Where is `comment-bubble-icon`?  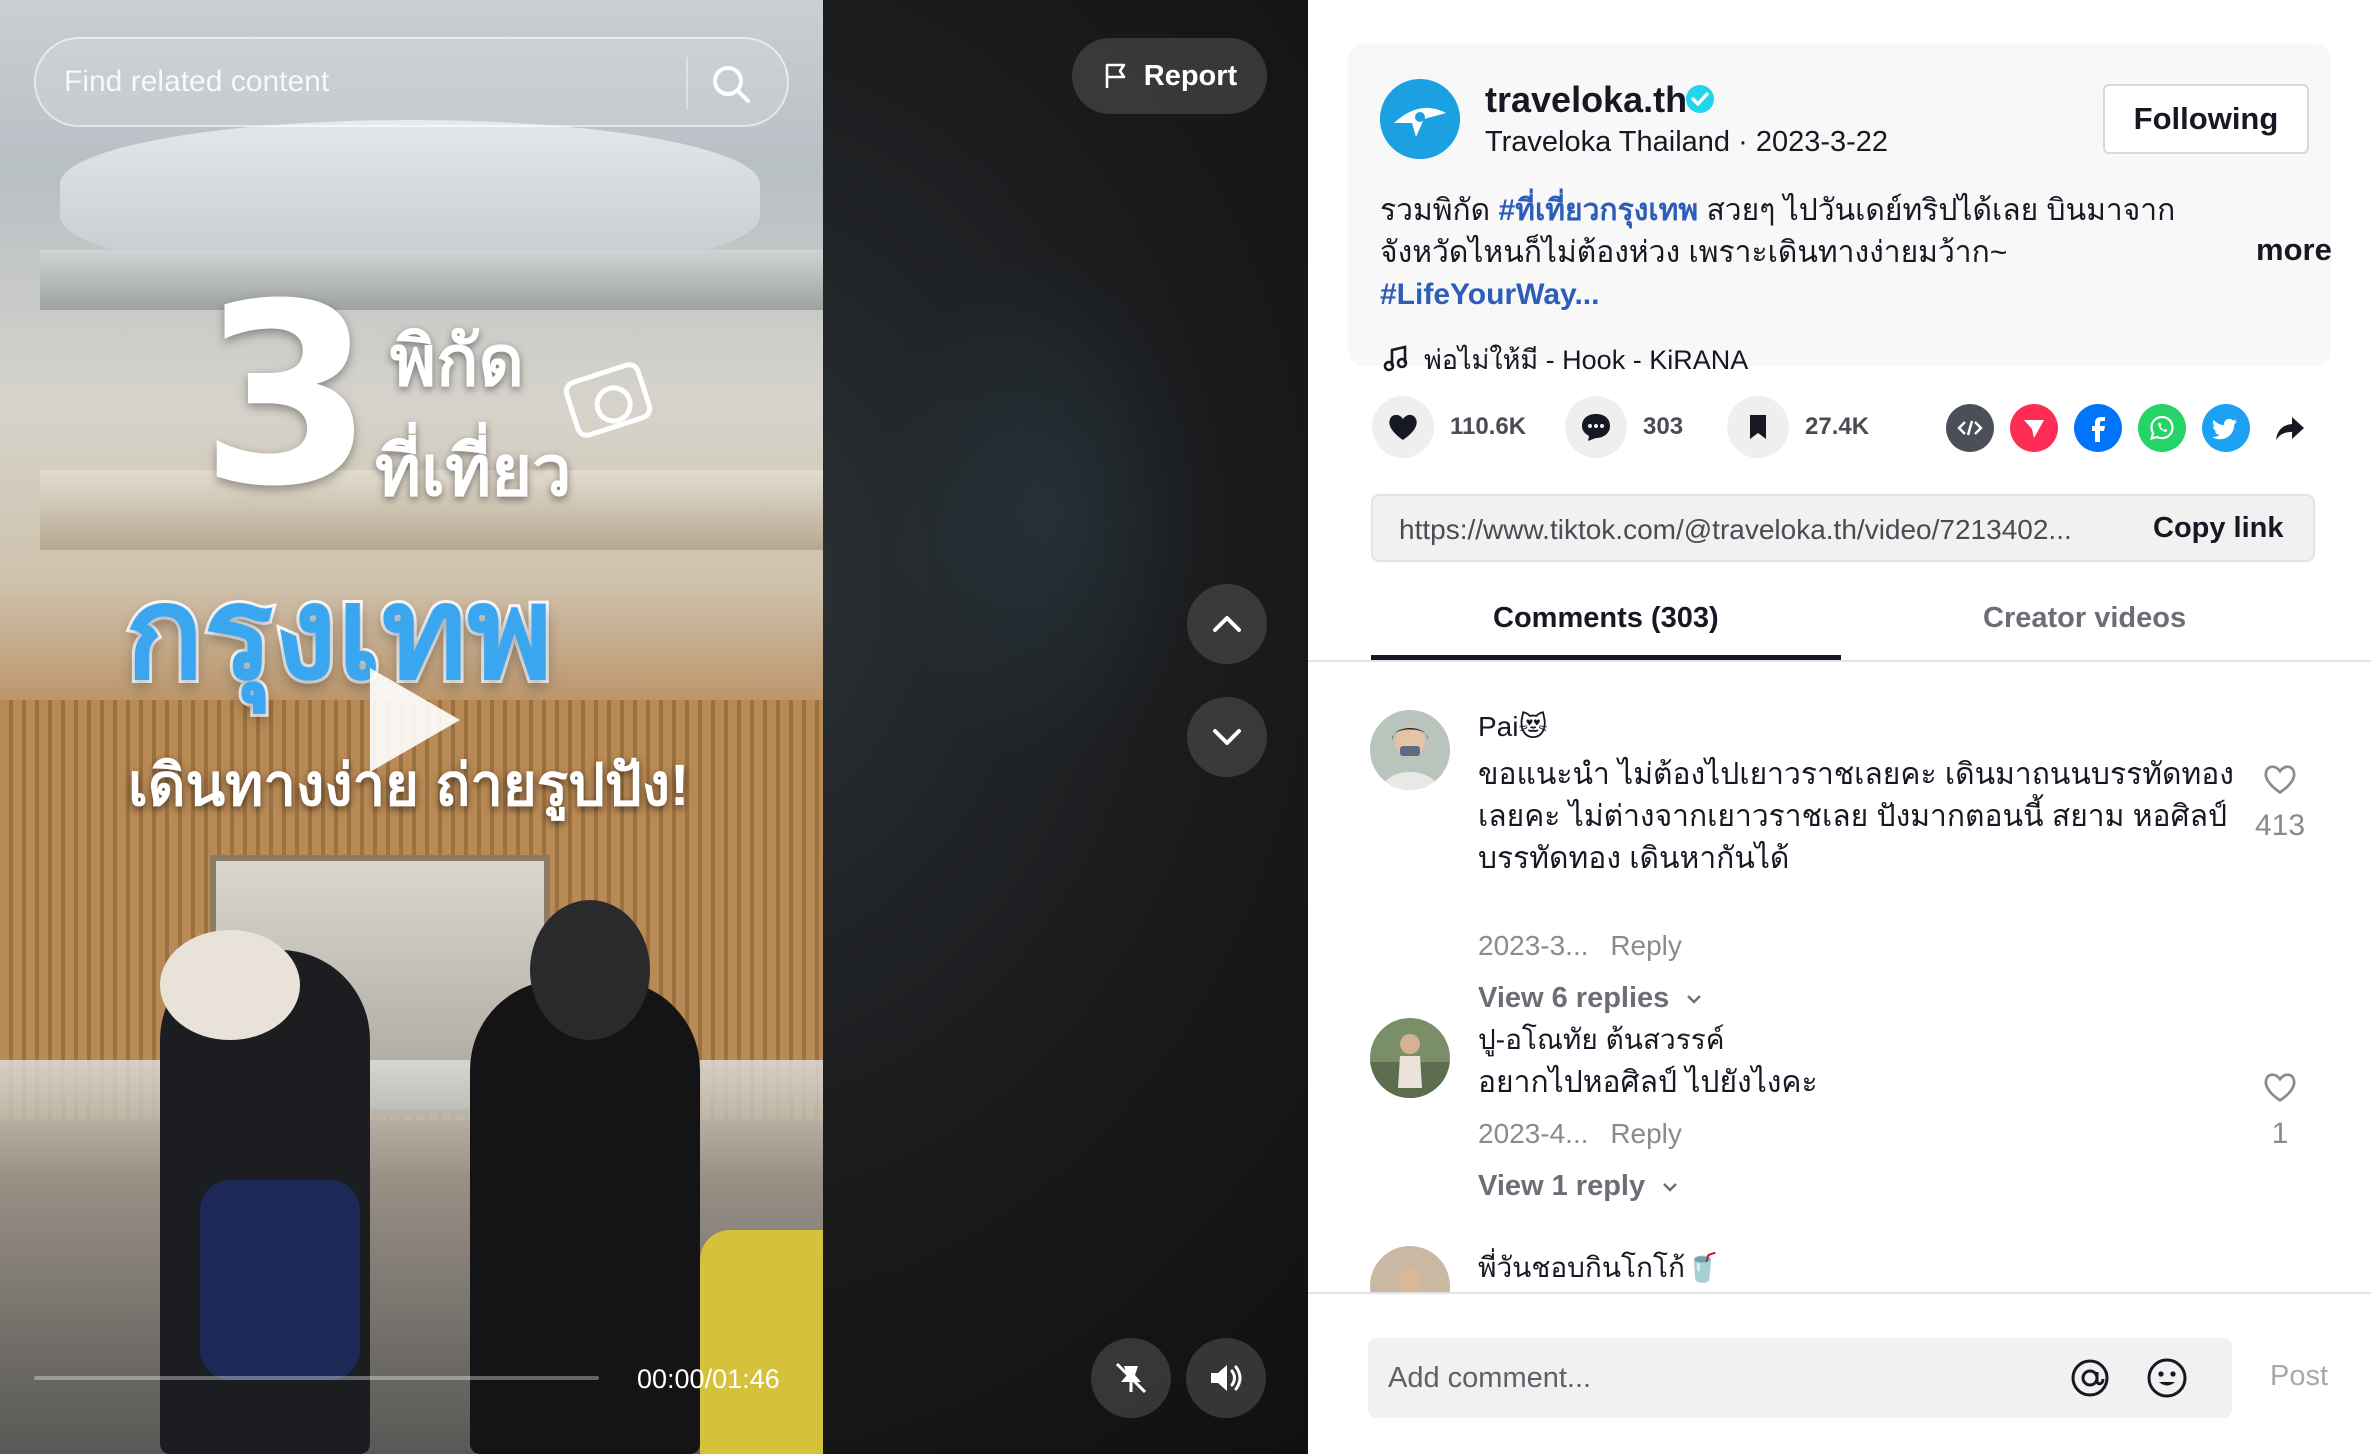
comment-bubble-icon is located at coordinates (1596, 427).